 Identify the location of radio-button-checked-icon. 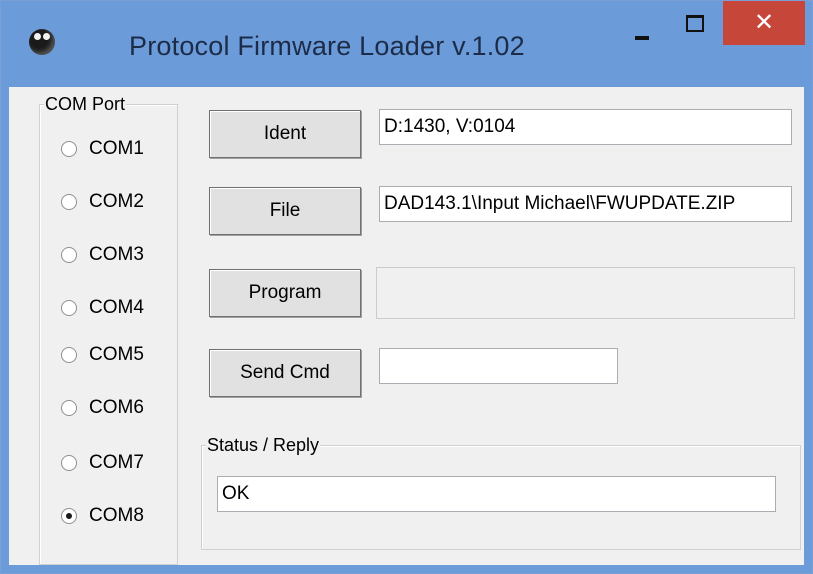
(69, 516).